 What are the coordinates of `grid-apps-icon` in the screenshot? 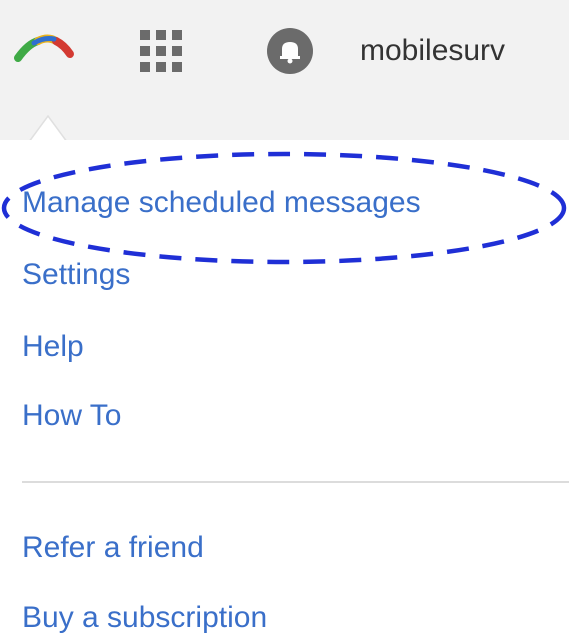 It's located at (161, 51).